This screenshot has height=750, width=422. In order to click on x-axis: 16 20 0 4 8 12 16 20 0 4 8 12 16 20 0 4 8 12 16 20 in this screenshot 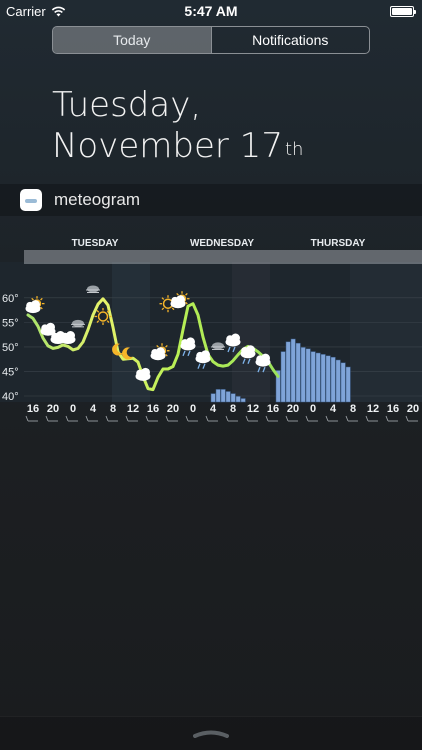, I will do `click(223, 409)`.